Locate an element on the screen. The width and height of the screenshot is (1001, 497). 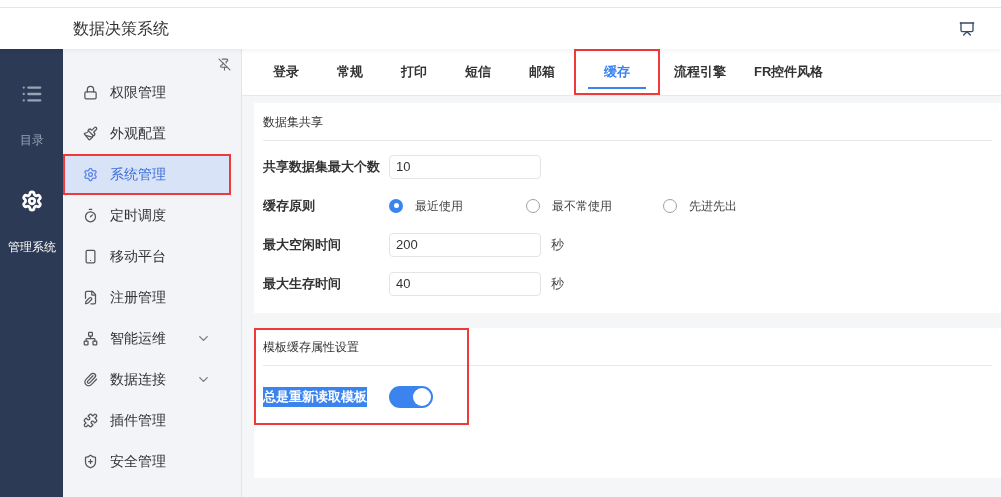
sidebar-item: 外观配置 is located at coordinates (147, 133).